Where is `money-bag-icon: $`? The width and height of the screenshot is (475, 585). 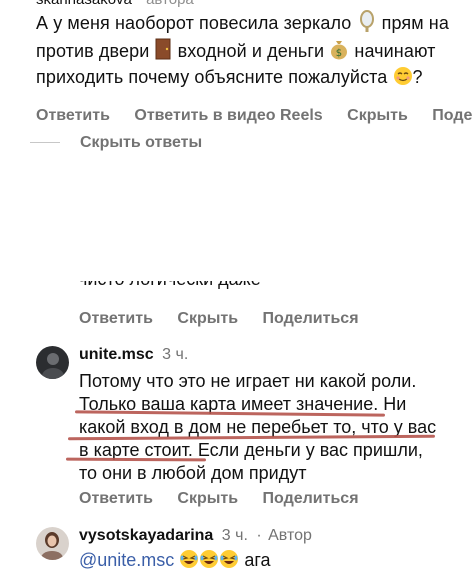 money-bag-icon: $ is located at coordinates (339, 52).